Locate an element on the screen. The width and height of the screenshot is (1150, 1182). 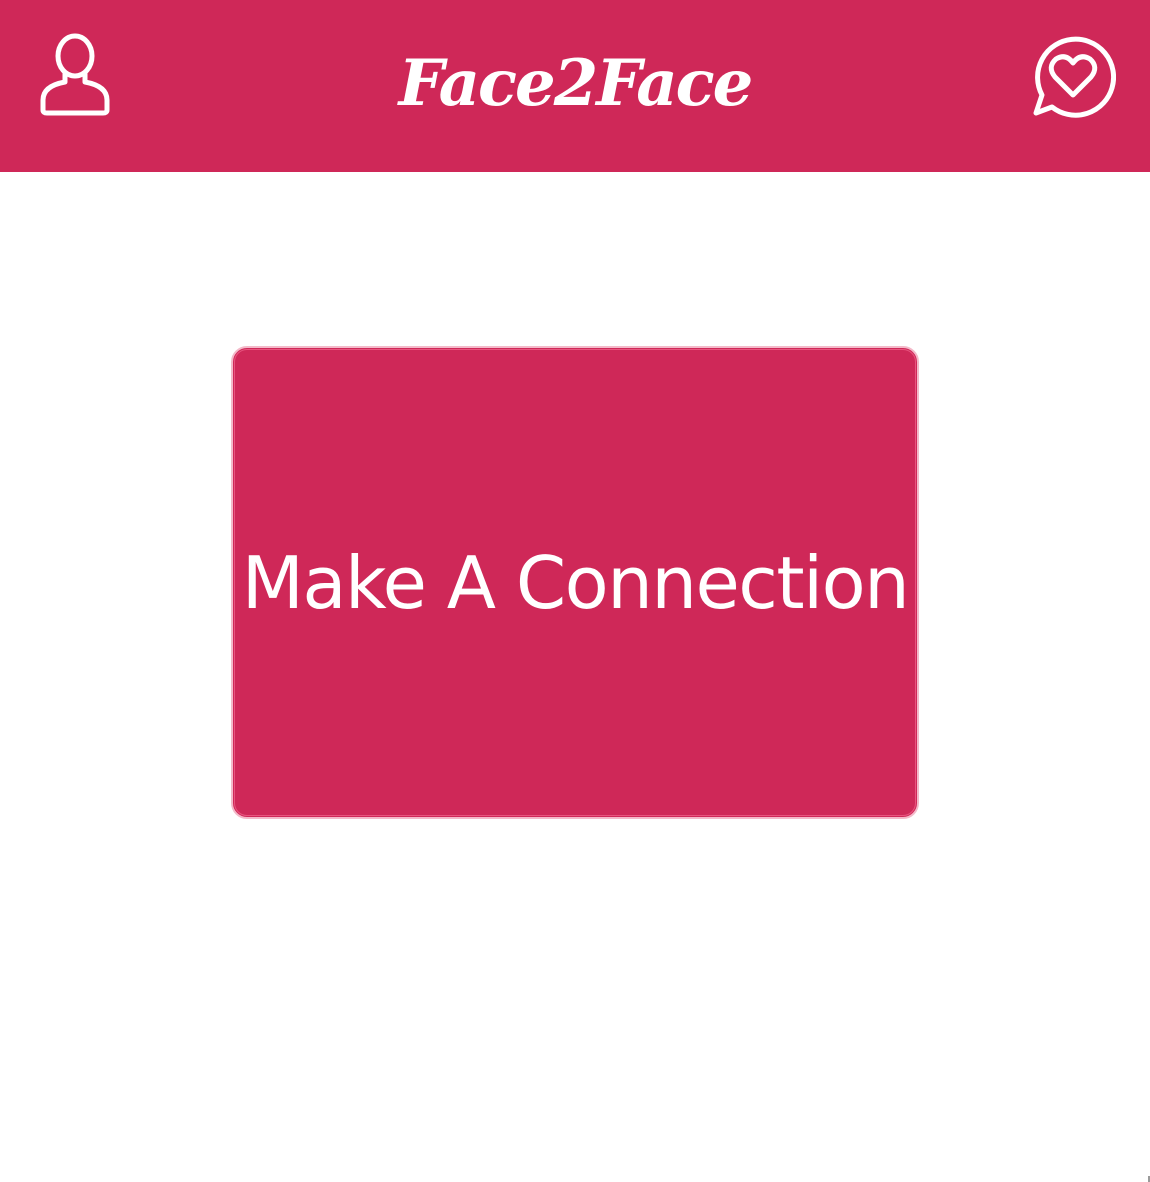
app-title: Face2Face is located at coordinates (576, 83).